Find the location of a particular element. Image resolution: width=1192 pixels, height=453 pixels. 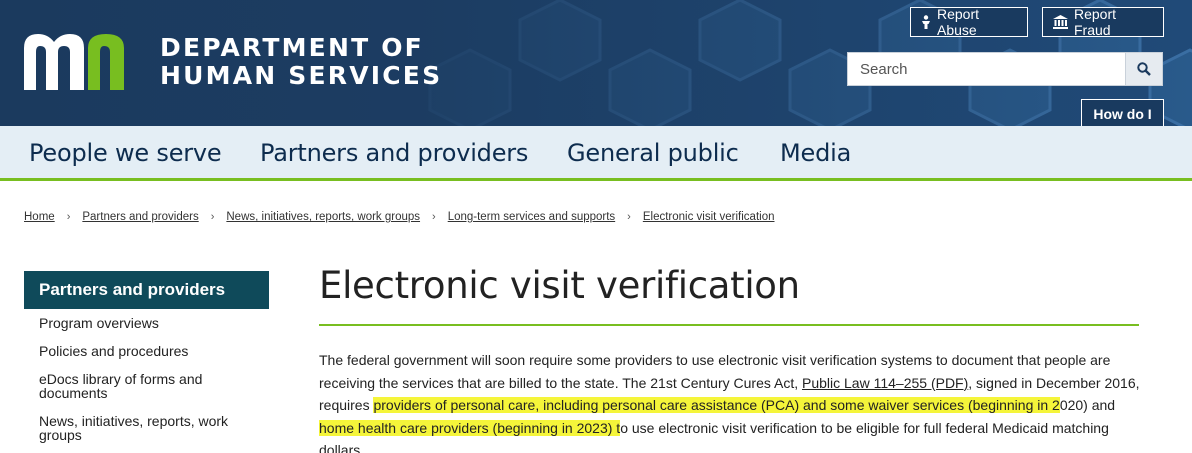

report-abuse-label: Report Abuse is located at coordinates (958, 22).